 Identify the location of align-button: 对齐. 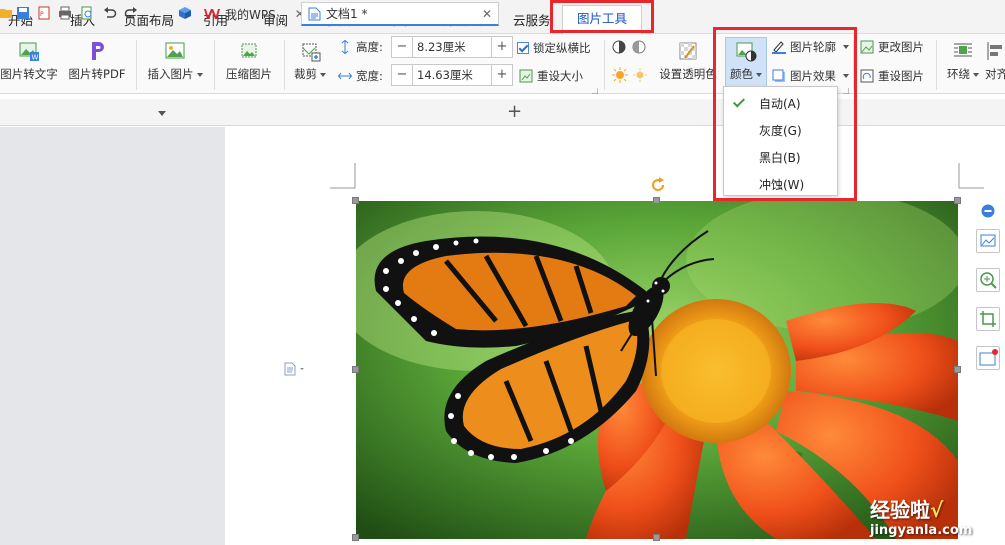
(995, 61).